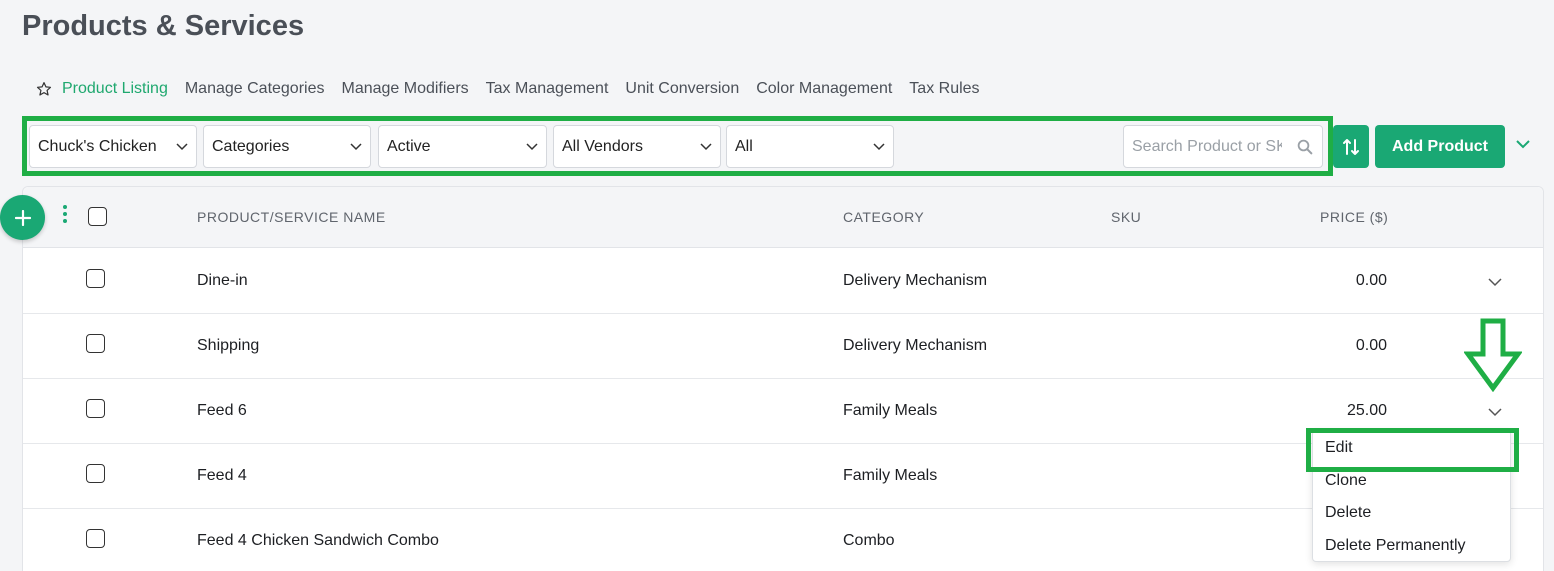 This screenshot has width=1554, height=571. Describe the element at coordinates (682, 89) in the screenshot. I see `tab-unit-conversion: Unit Conversion` at that location.